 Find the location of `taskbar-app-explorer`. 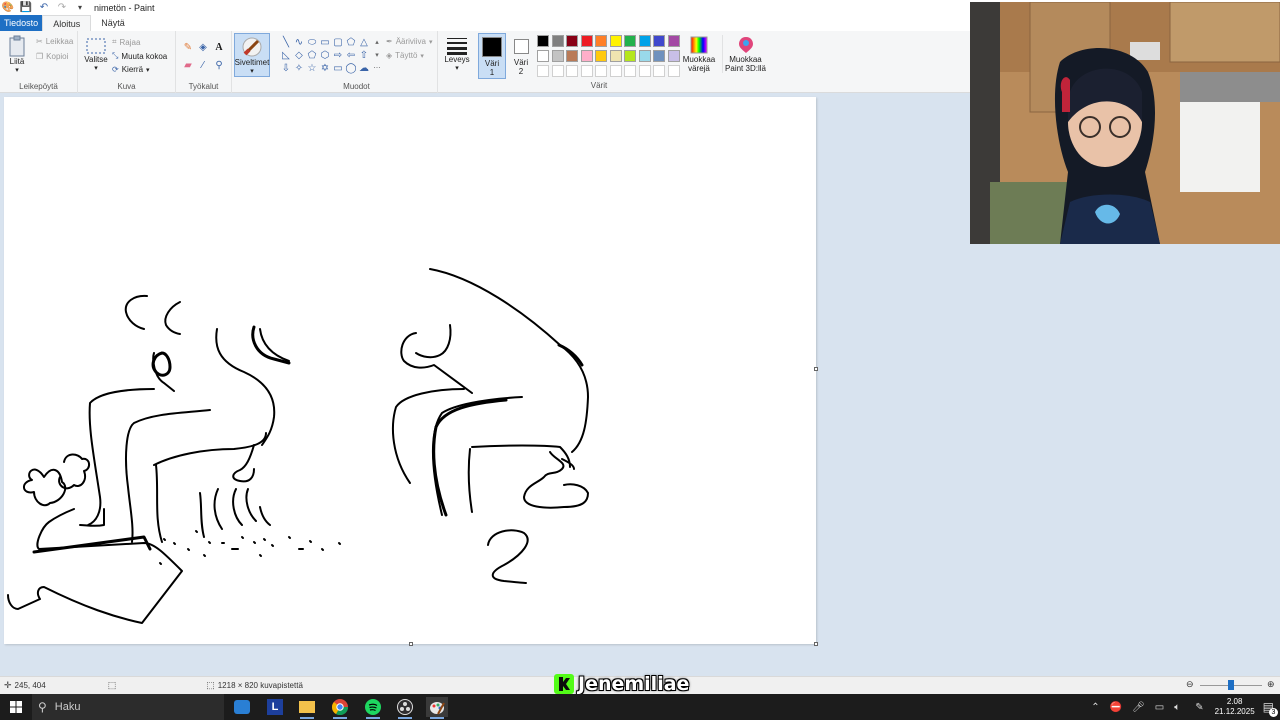

taskbar-app-explorer is located at coordinates (307, 708).